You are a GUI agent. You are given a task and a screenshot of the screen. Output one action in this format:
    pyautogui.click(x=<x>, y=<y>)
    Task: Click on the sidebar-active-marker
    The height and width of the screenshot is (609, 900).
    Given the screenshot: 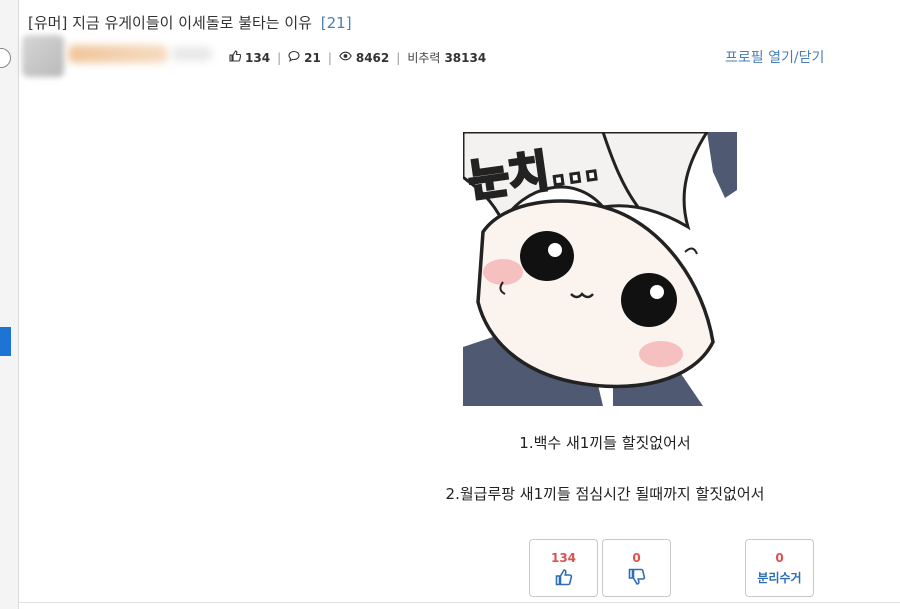 What is the action you would take?
    pyautogui.click(x=5, y=341)
    